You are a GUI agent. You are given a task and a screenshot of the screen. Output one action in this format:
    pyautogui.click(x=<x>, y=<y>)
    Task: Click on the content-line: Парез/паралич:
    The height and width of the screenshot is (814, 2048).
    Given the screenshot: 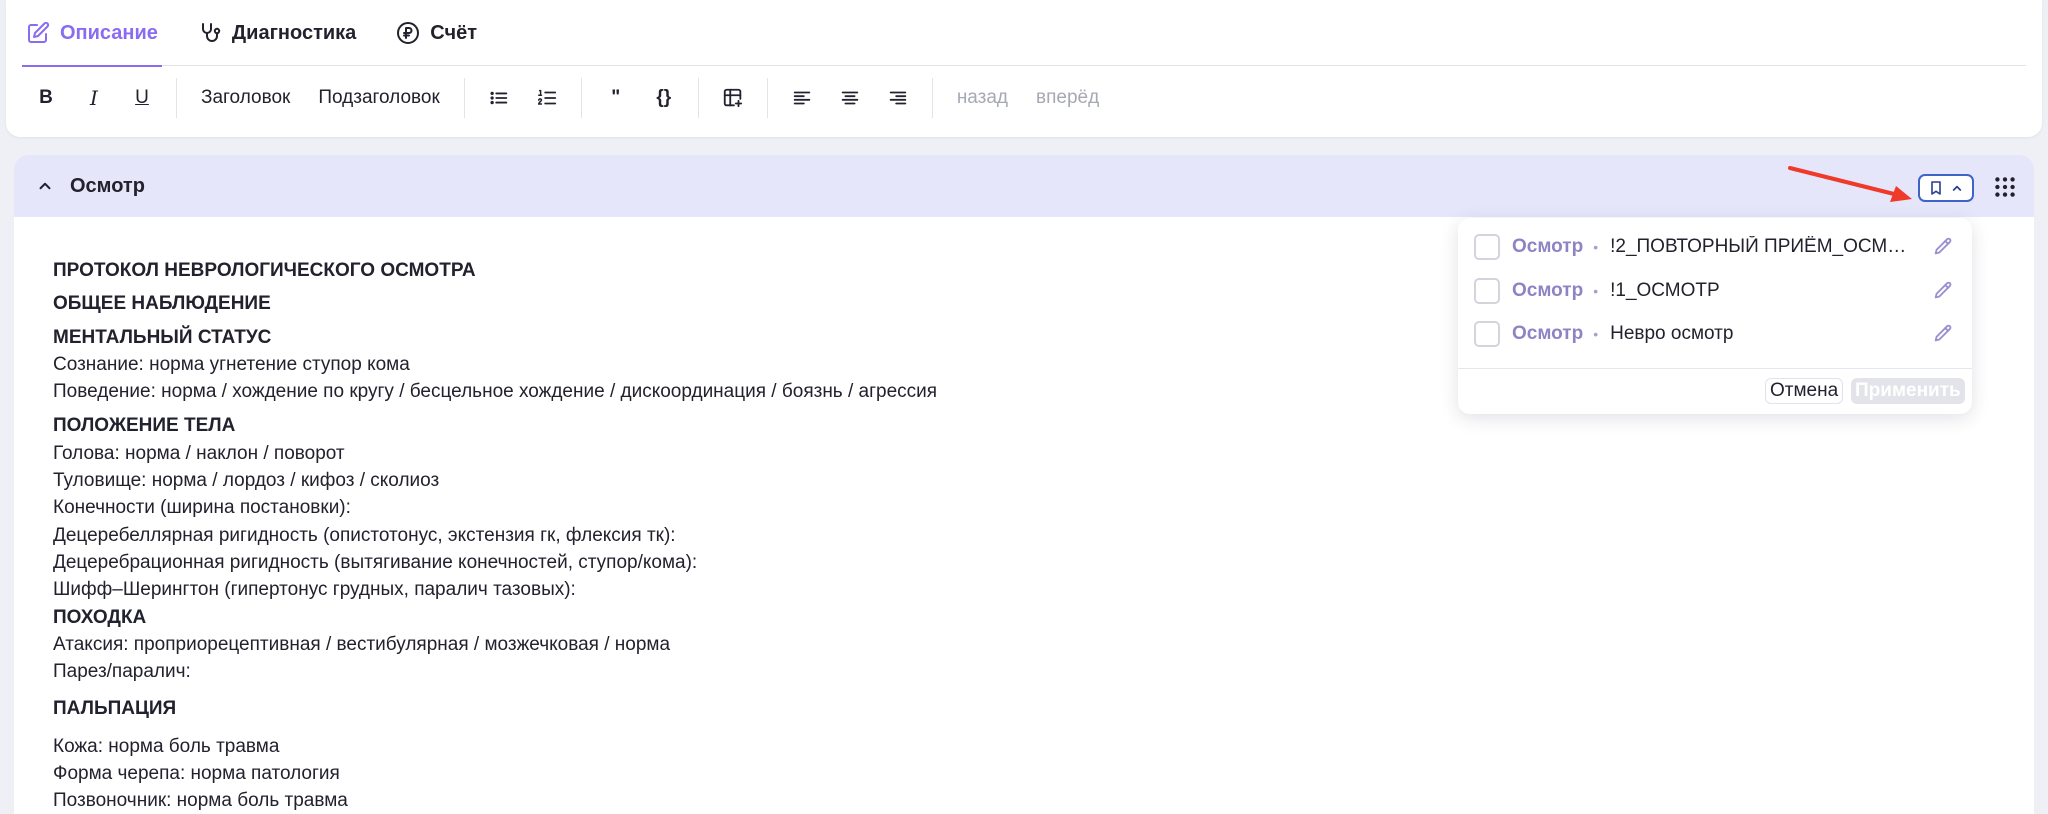 What is the action you would take?
    pyautogui.click(x=122, y=672)
    